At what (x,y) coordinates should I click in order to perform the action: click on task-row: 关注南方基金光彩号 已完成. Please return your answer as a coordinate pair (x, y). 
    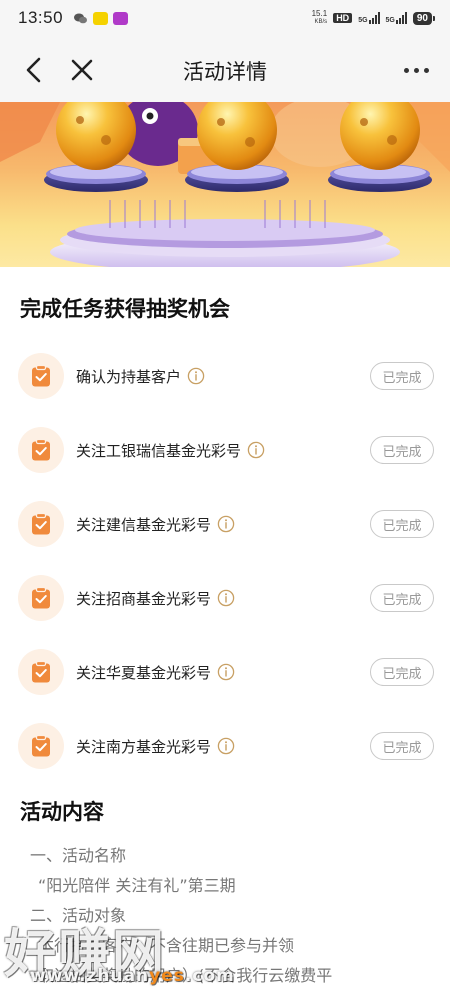
    Looking at the image, I should click on (228, 746).